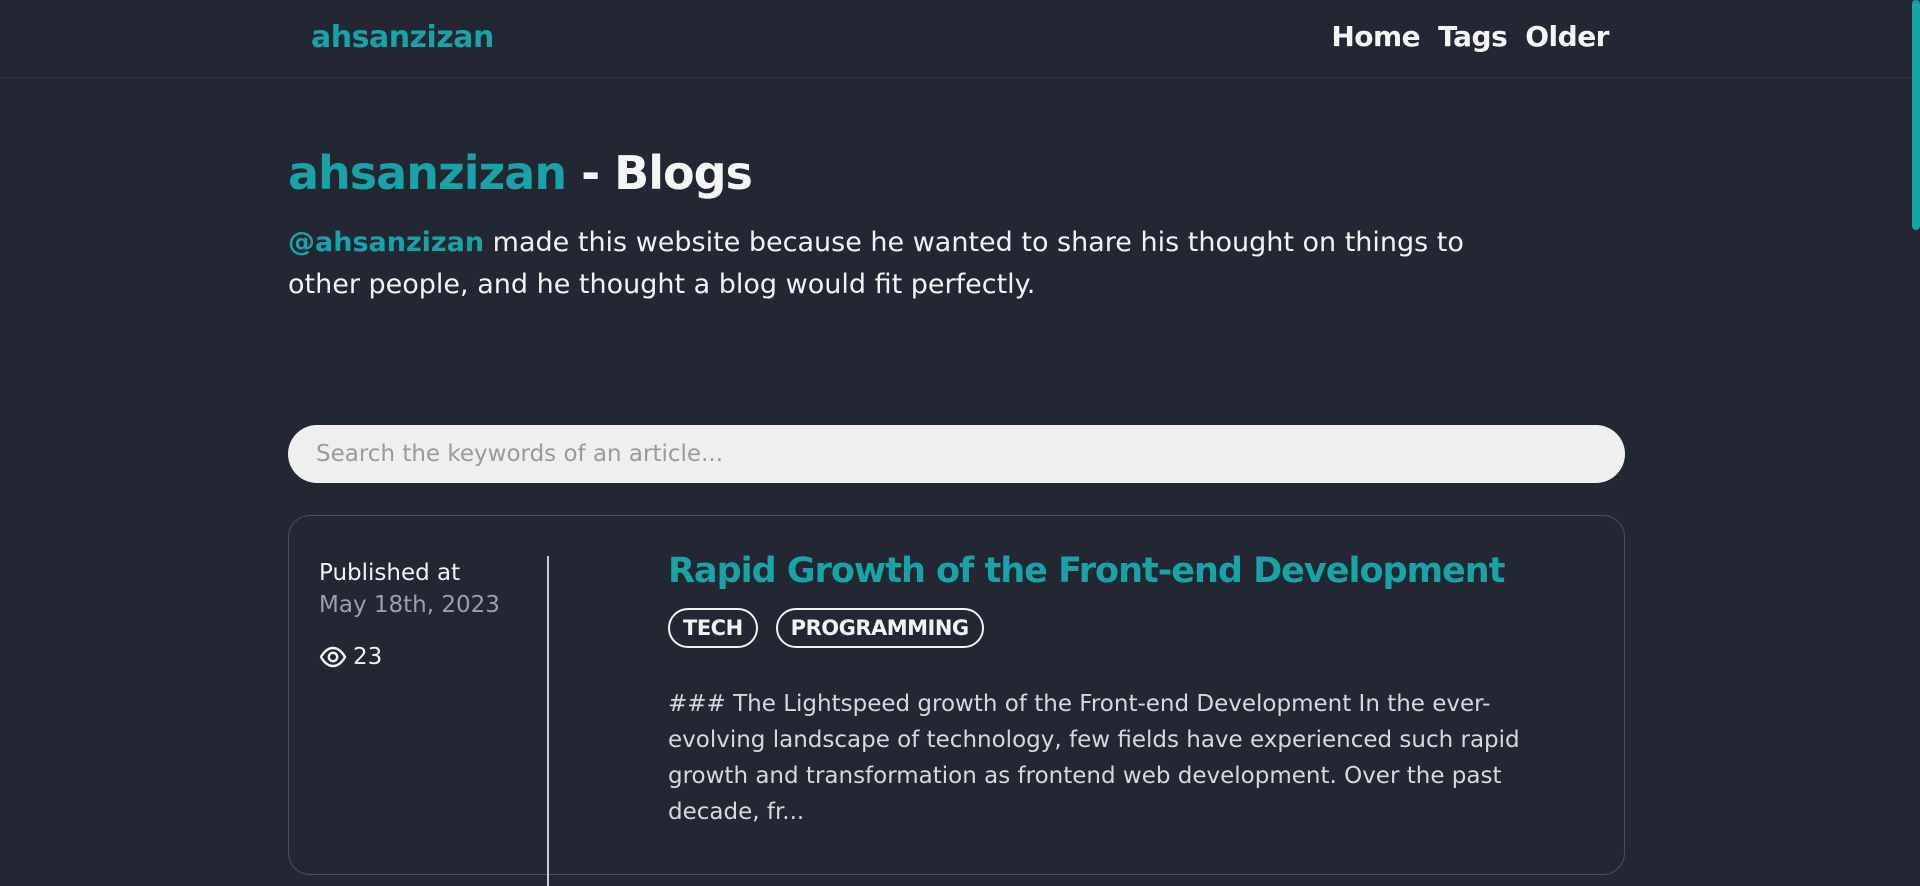 The image size is (1920, 886). What do you see at coordinates (368, 657) in the screenshot?
I see `view-count-value: 23` at bounding box center [368, 657].